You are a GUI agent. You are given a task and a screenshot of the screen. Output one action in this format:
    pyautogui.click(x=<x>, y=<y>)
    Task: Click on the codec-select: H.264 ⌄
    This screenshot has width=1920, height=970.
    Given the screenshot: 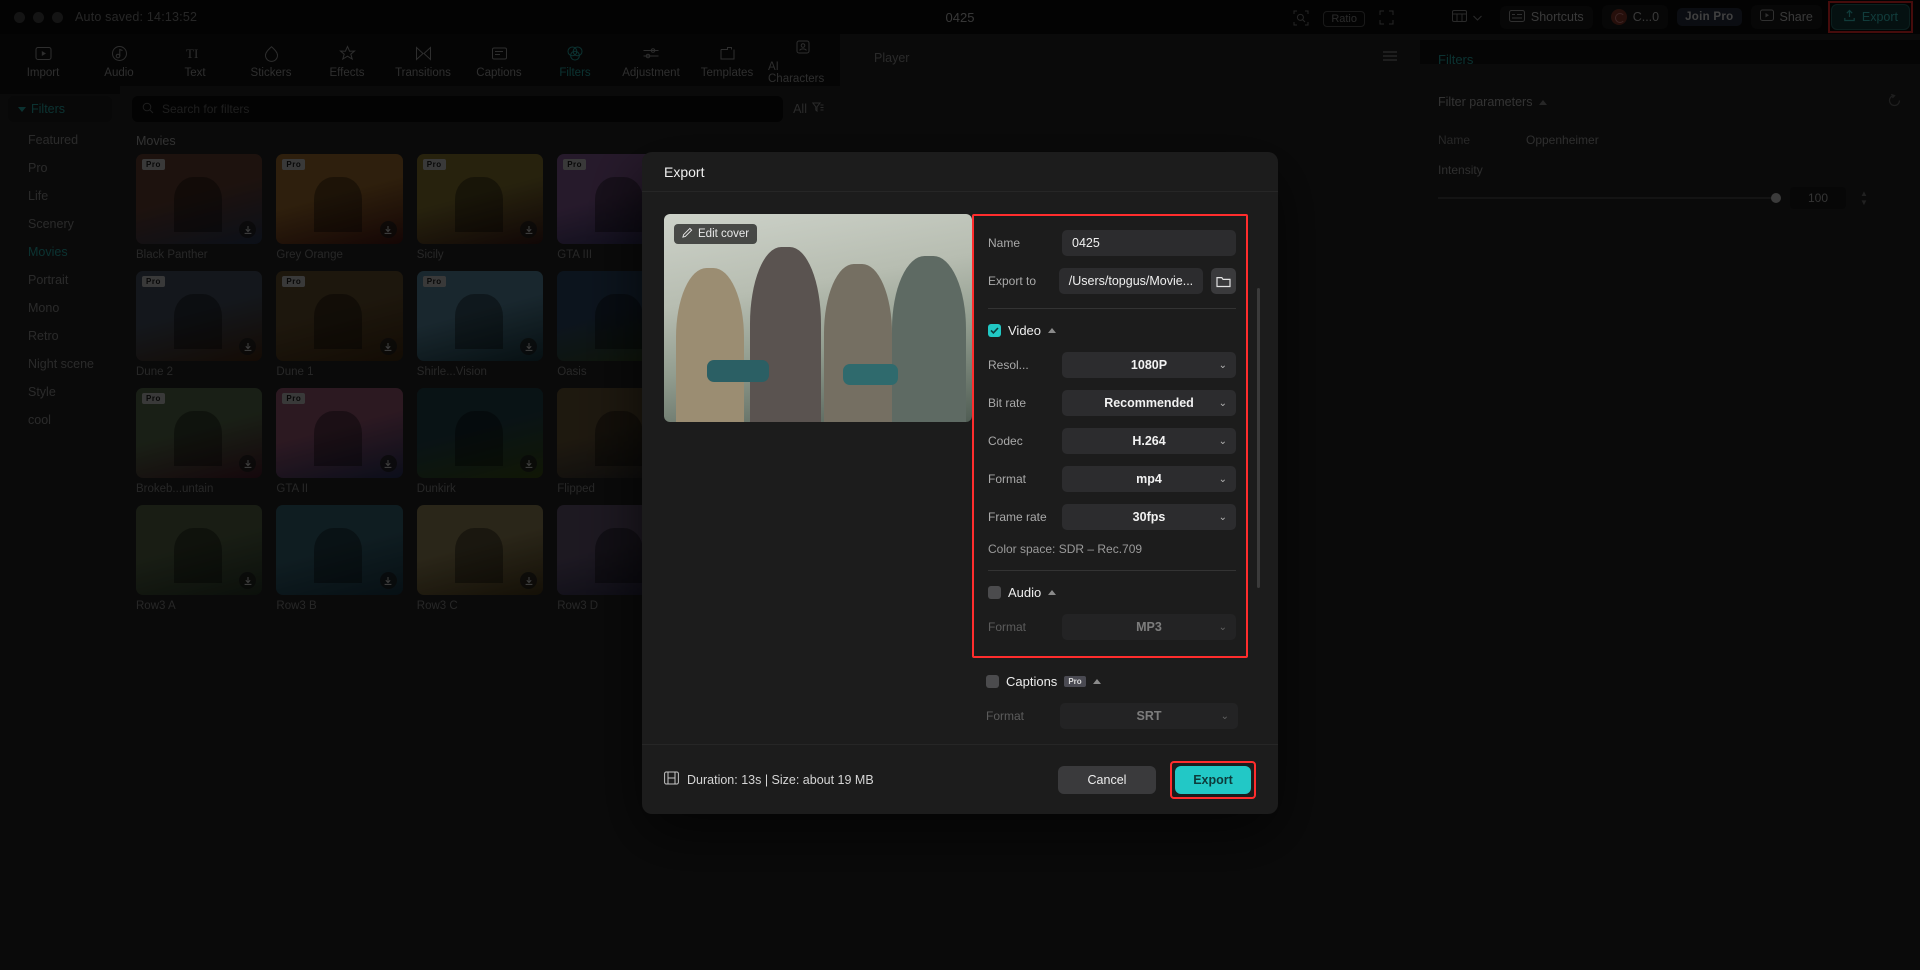 What is the action you would take?
    pyautogui.click(x=1149, y=441)
    